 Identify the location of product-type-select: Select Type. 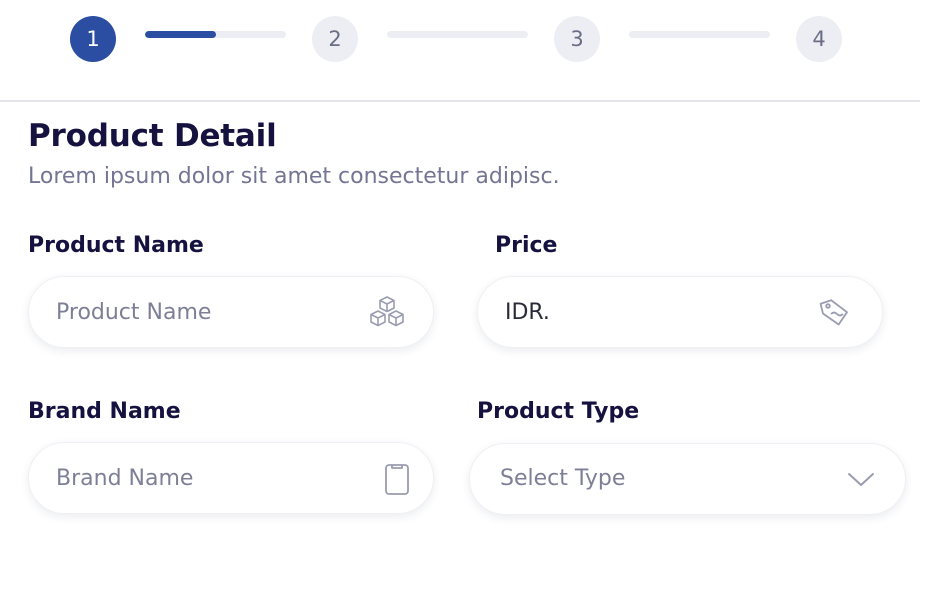
(687, 479).